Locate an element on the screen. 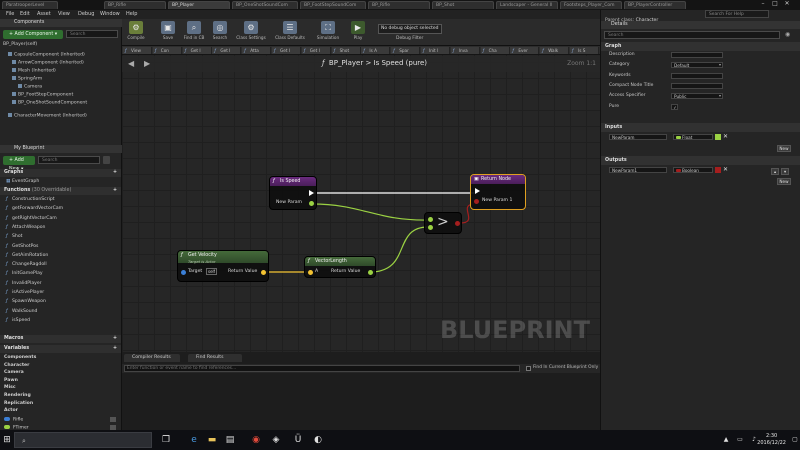 The width and height of the screenshot is (800, 450). function-item: ƒ ChangeRagdoll is located at coordinates (26, 264).